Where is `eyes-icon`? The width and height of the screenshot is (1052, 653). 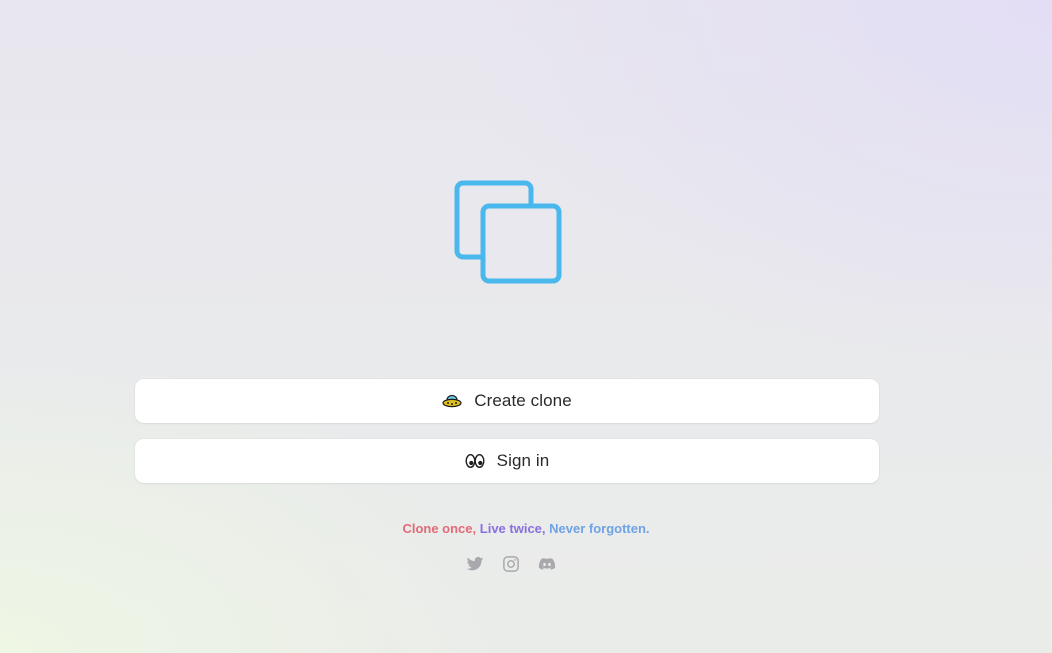 eyes-icon is located at coordinates (475, 461).